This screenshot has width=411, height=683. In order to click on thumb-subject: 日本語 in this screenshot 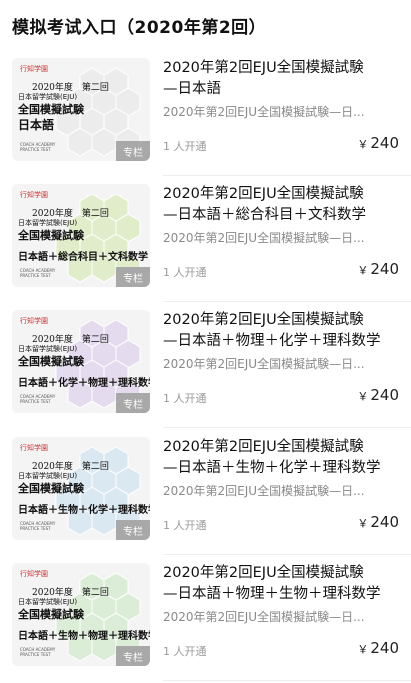, I will do `click(36, 125)`.